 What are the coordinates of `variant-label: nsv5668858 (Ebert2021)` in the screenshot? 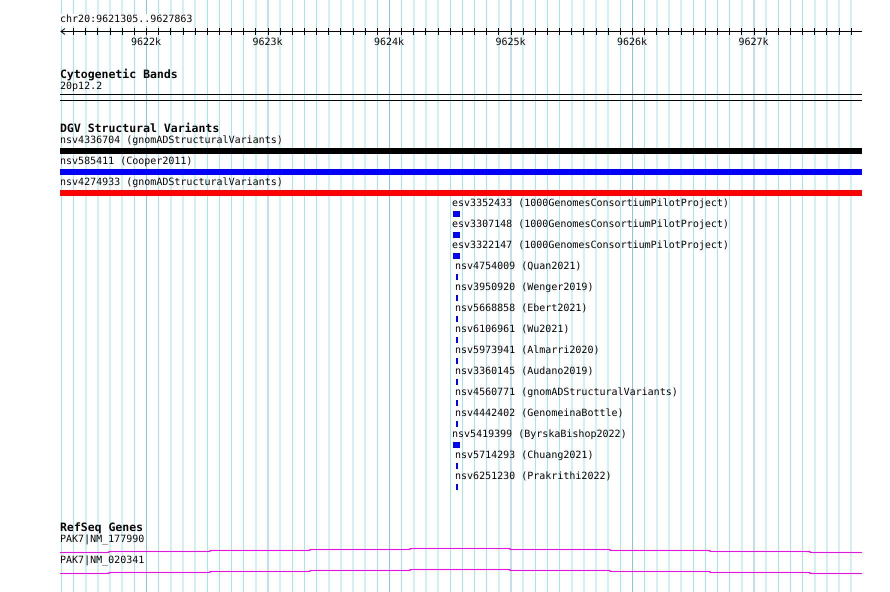 It's located at (521, 309).